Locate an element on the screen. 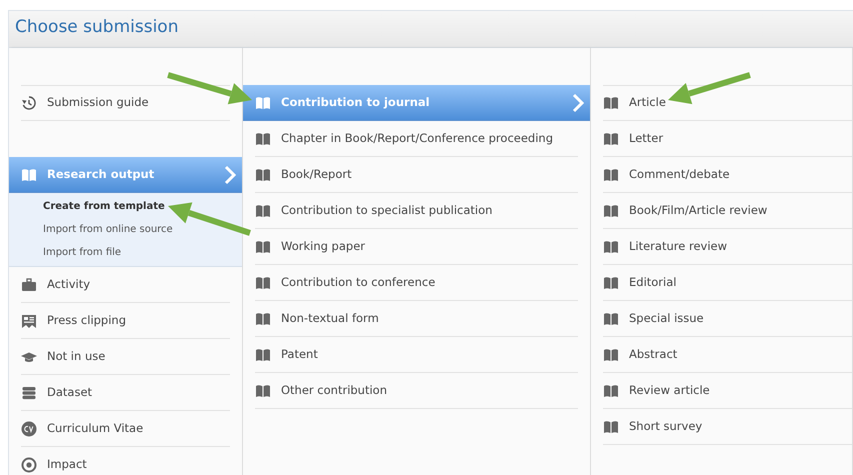  submenu-link: Create from template is located at coordinates (142, 206).